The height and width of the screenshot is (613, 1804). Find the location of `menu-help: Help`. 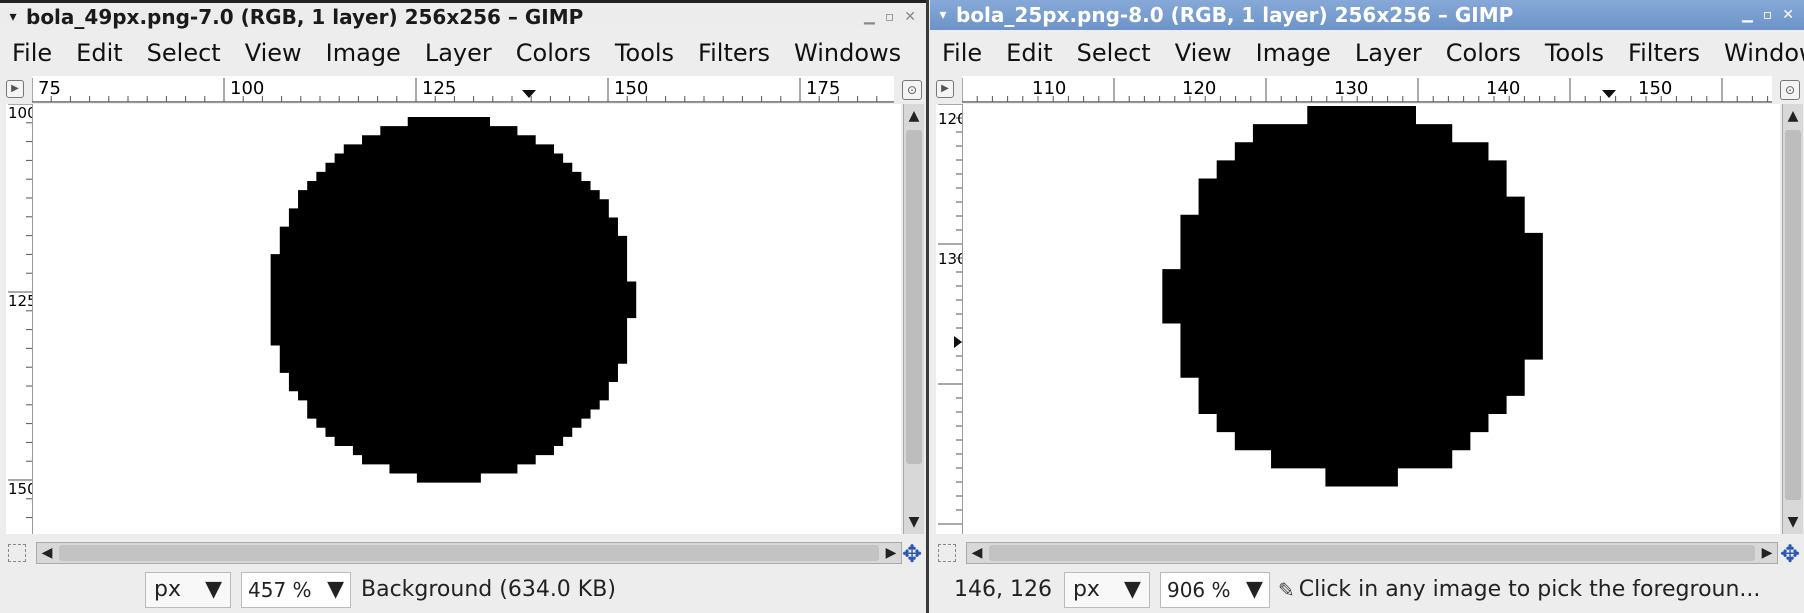

menu-help: Help is located at coordinates (919, 53).